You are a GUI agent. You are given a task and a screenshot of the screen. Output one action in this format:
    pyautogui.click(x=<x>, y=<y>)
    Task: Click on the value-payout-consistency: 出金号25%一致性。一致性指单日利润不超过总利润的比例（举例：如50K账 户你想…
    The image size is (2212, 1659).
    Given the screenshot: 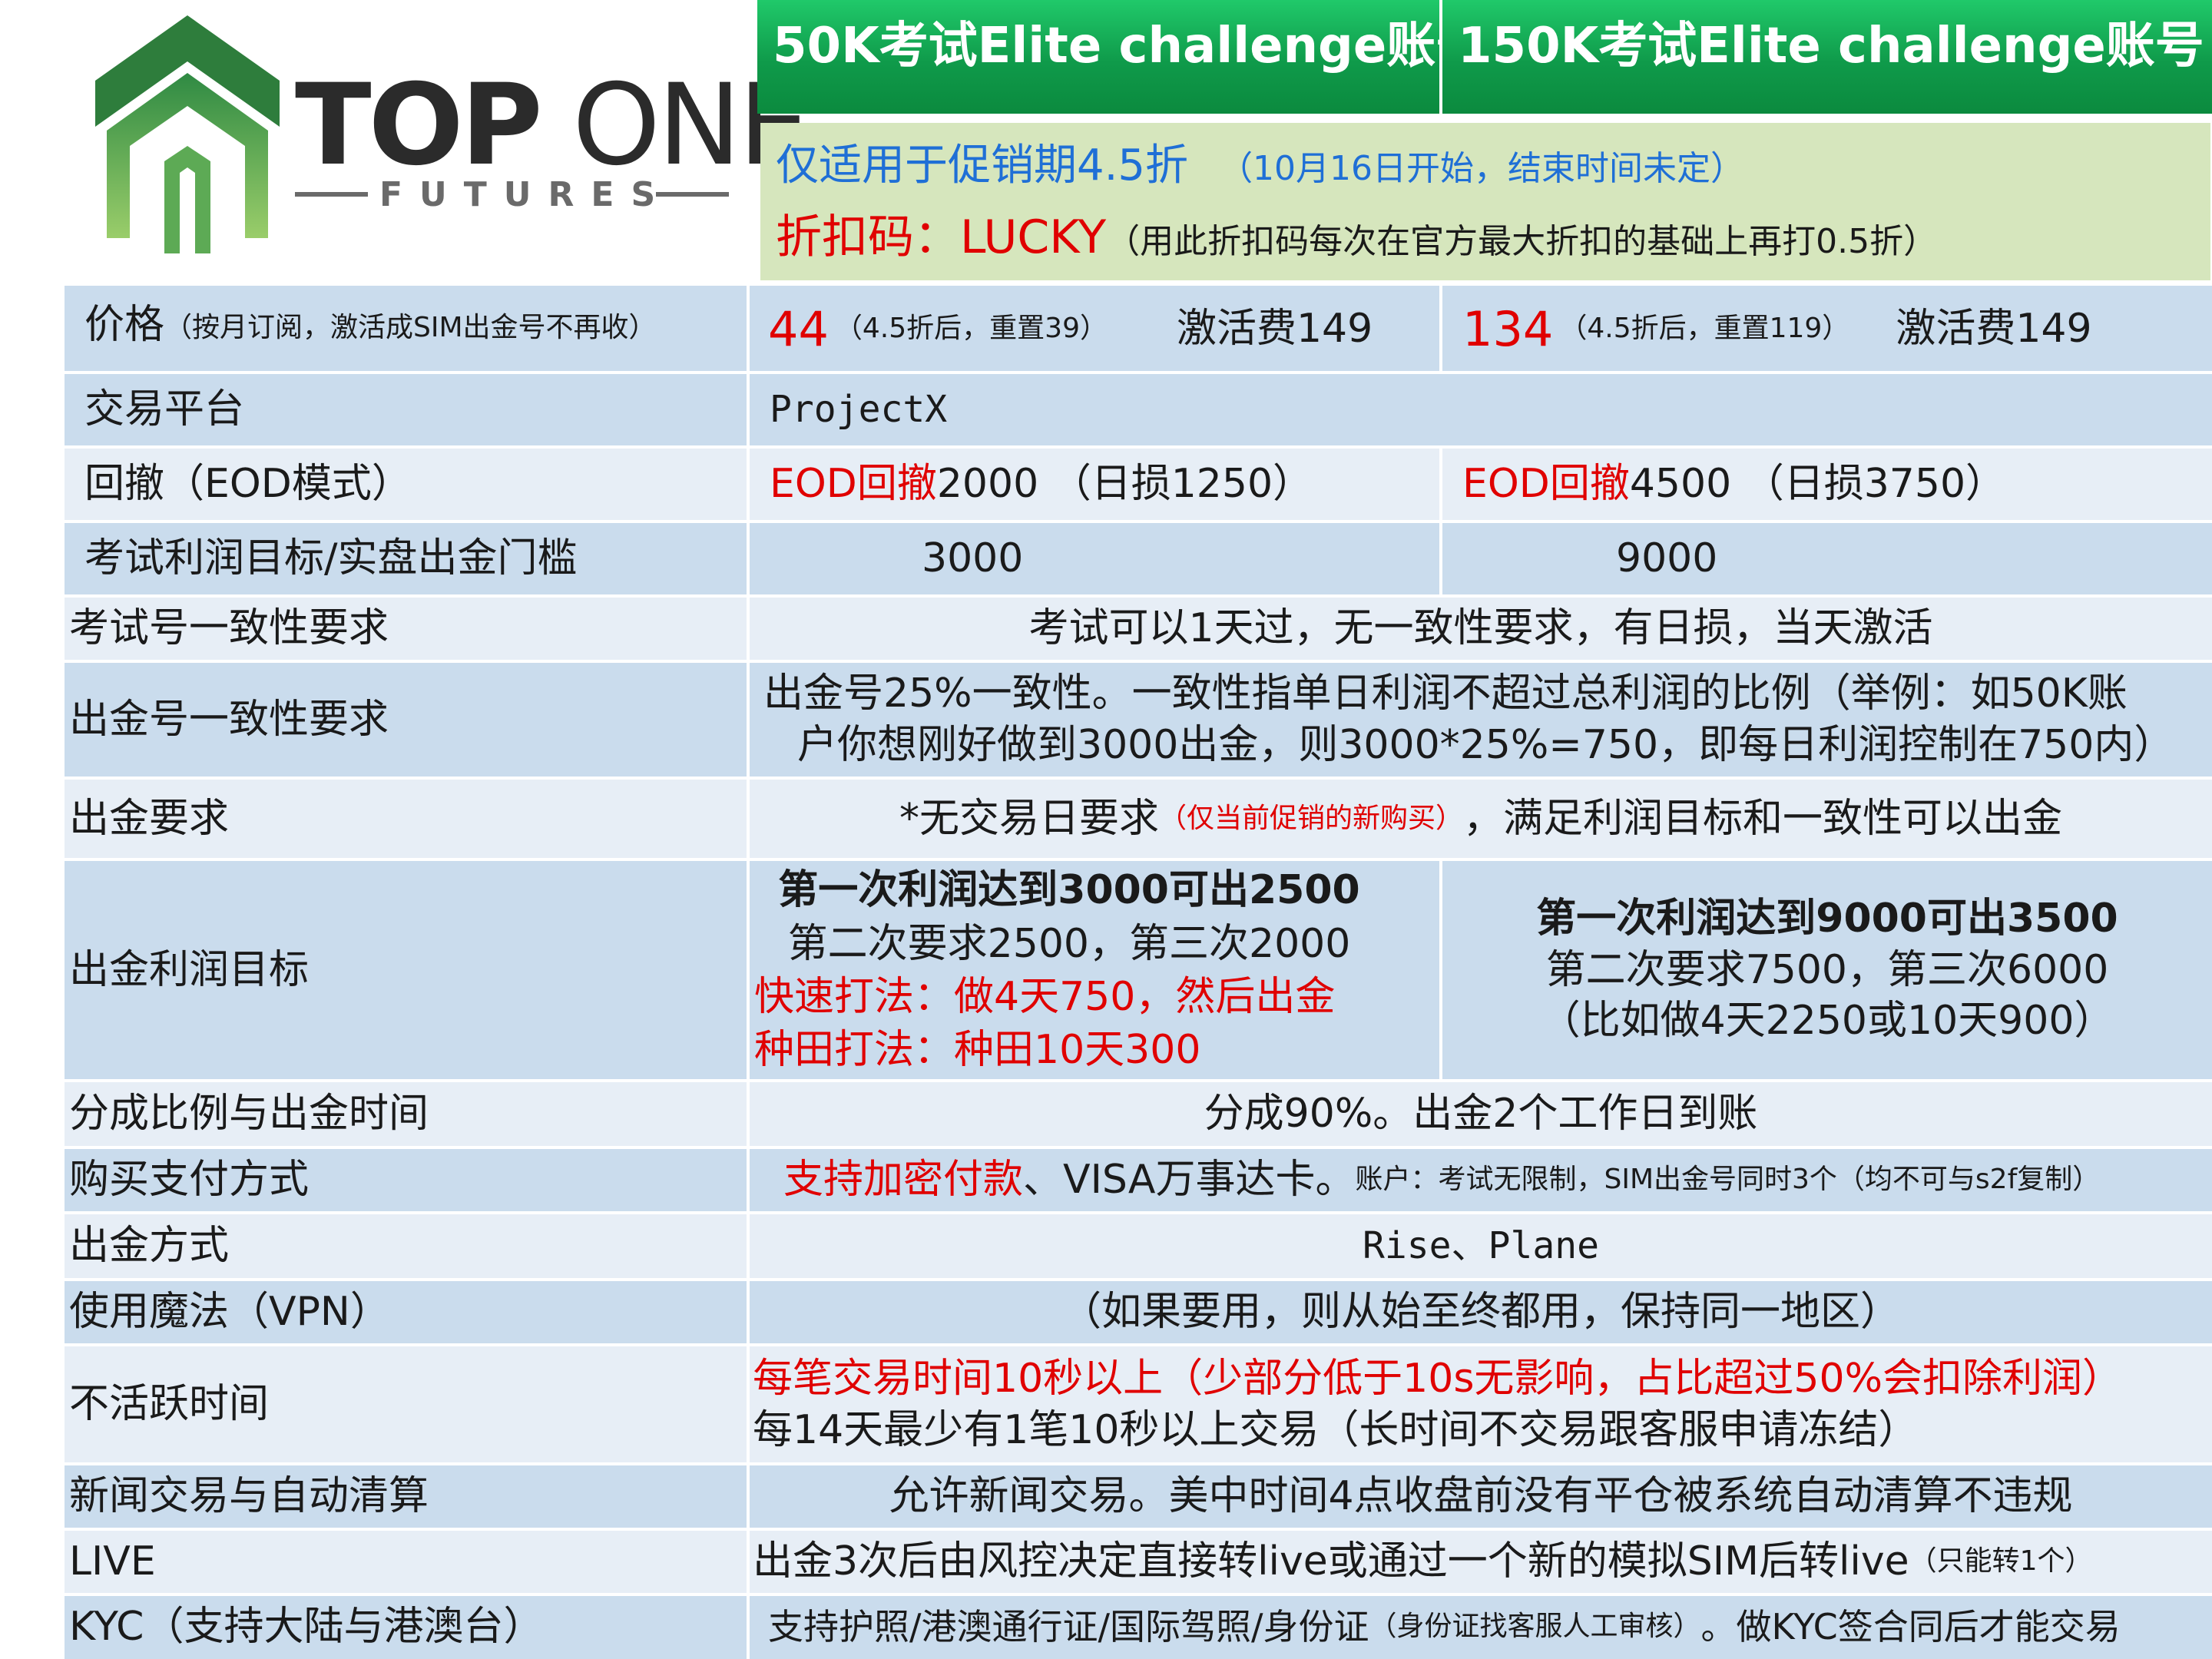 What is the action you would take?
    pyautogui.click(x=1469, y=720)
    